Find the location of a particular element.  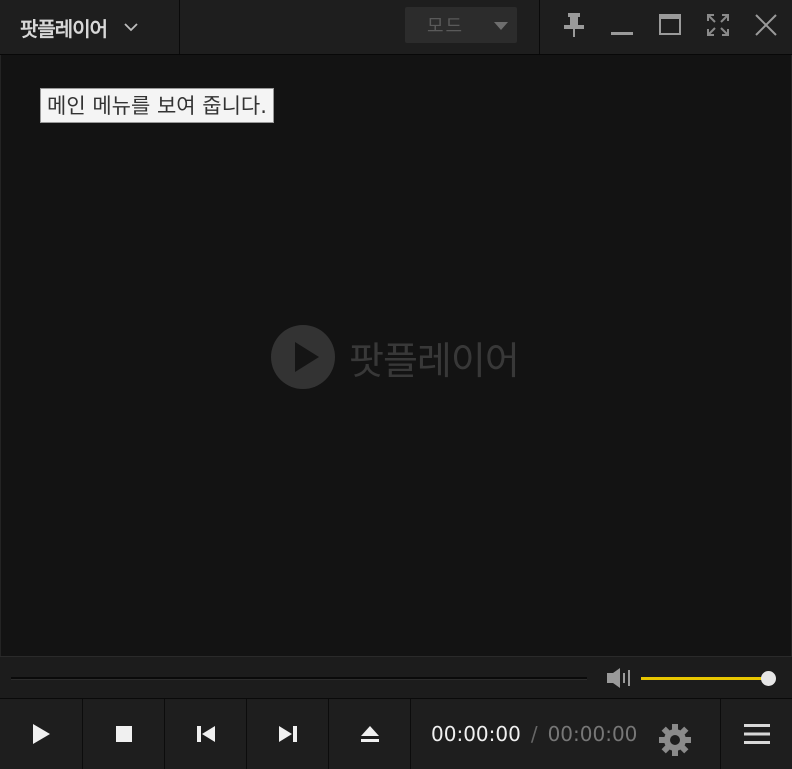

current-time: 00:00:00 is located at coordinates (476, 734).